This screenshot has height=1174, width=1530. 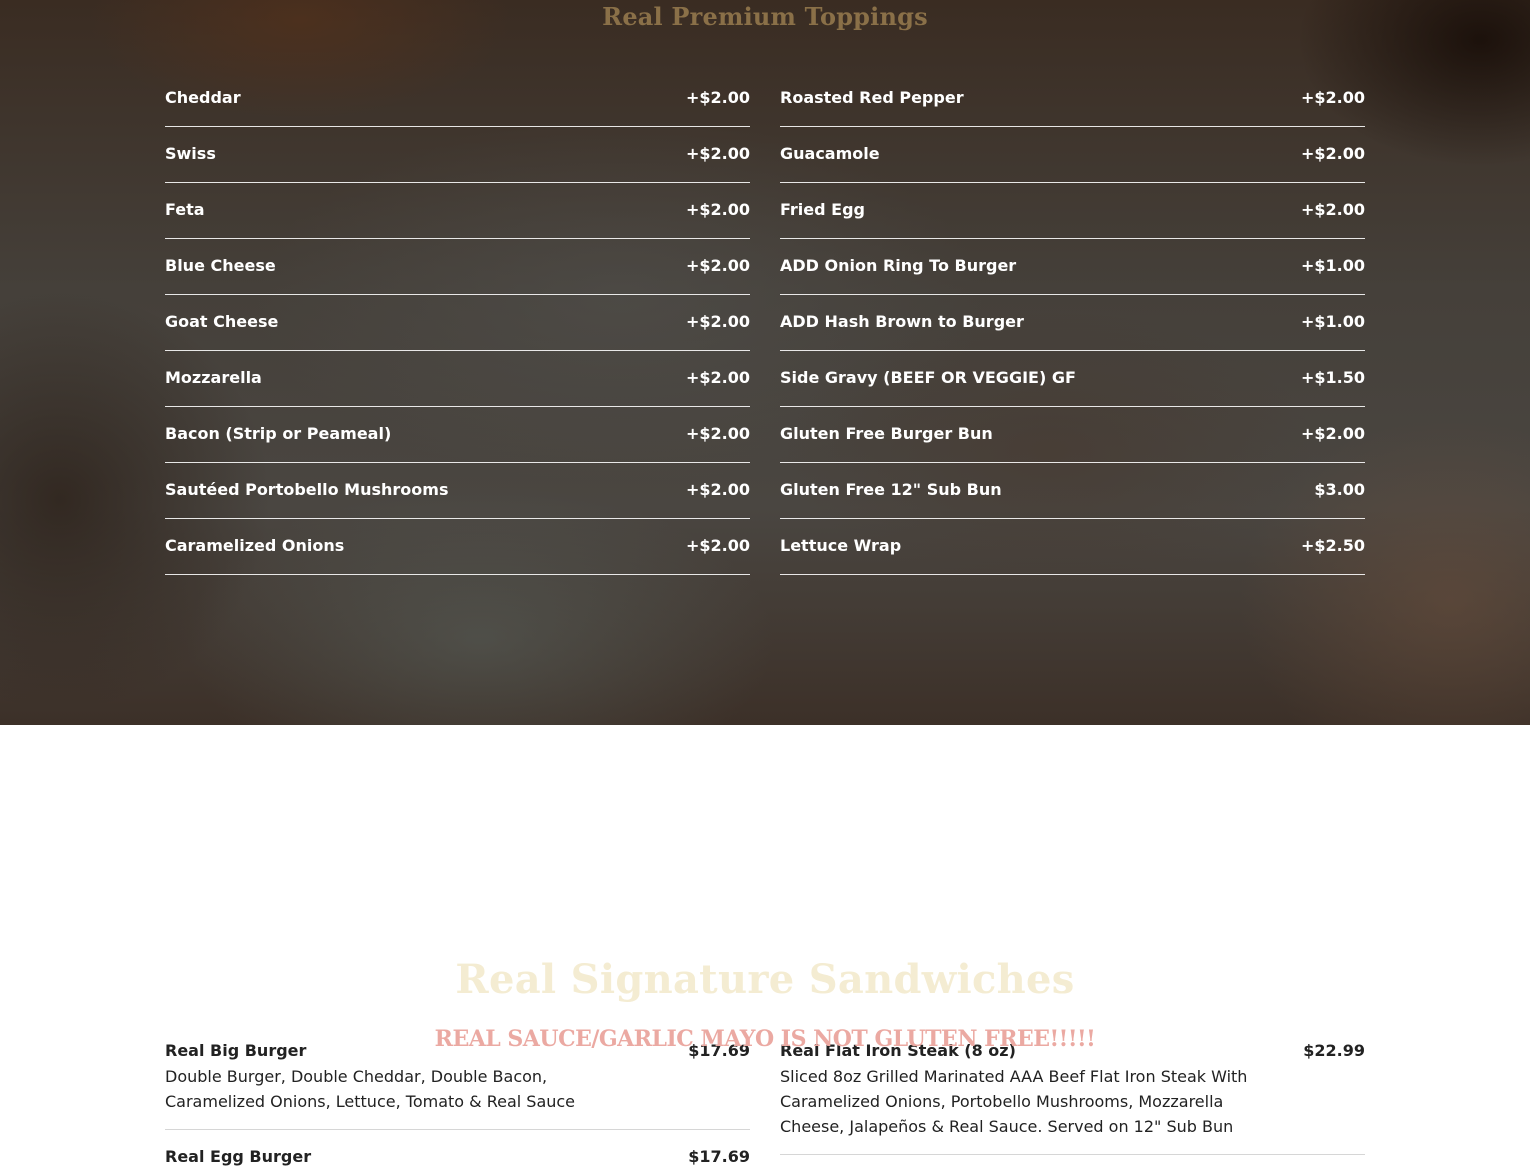 I want to click on topping-price: $3.00, so click(x=1339, y=489).